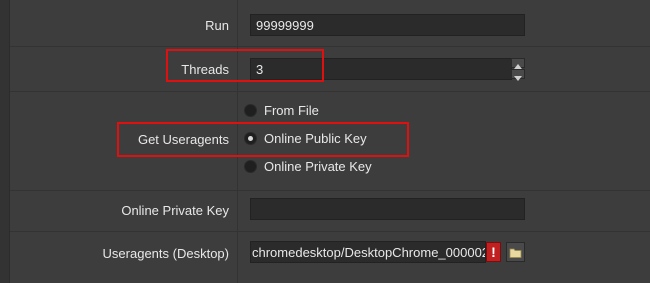  I want to click on radio-from-file-button, so click(250, 110).